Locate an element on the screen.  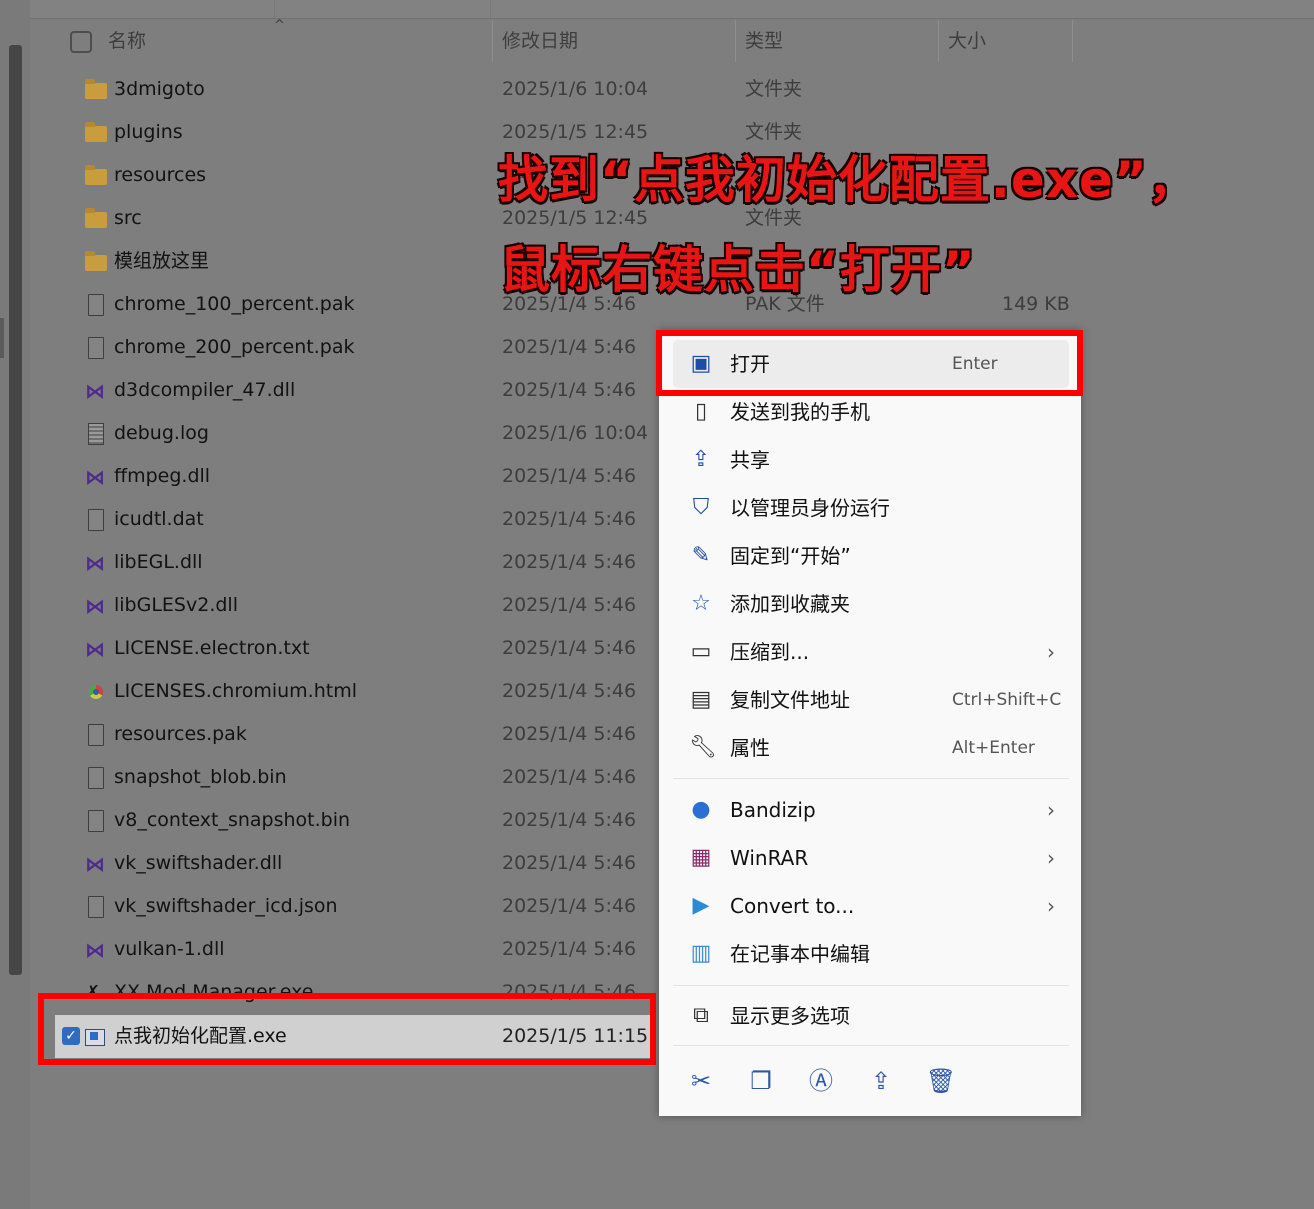
select-all-checkbox is located at coordinates (81, 42).